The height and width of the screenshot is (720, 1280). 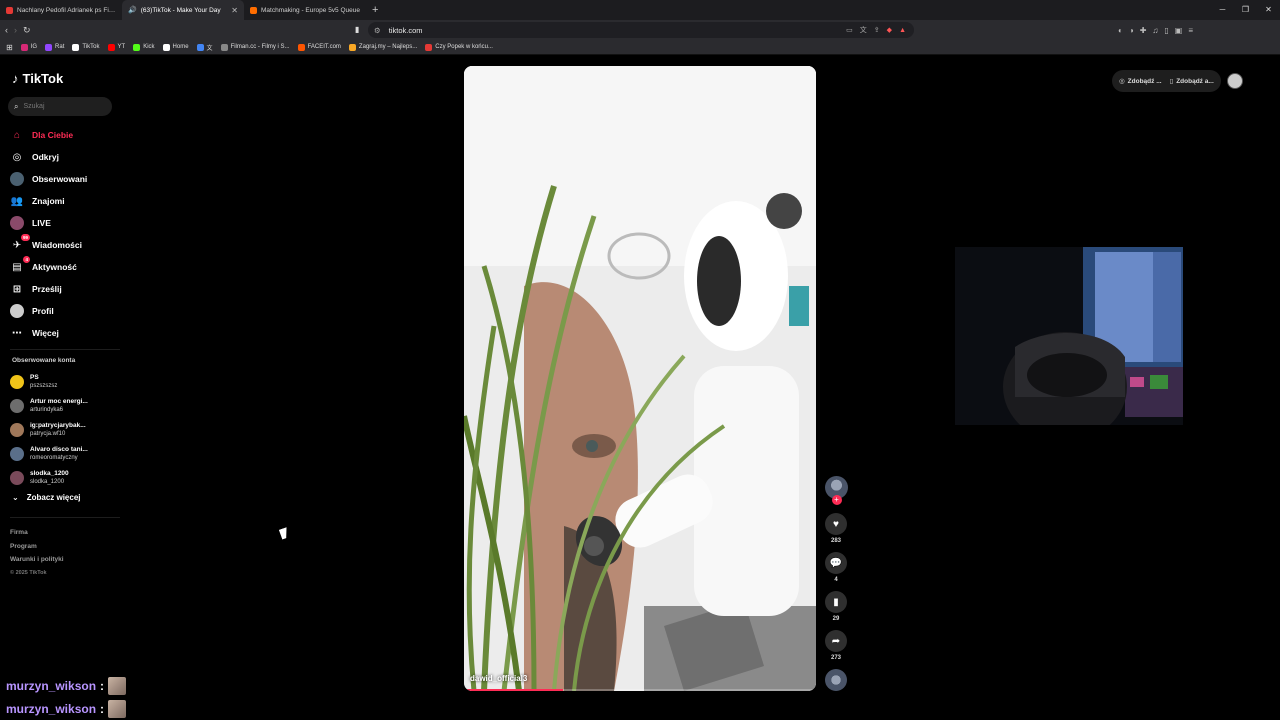 I want to click on menu-icon: ≡, so click(x=1190, y=30).